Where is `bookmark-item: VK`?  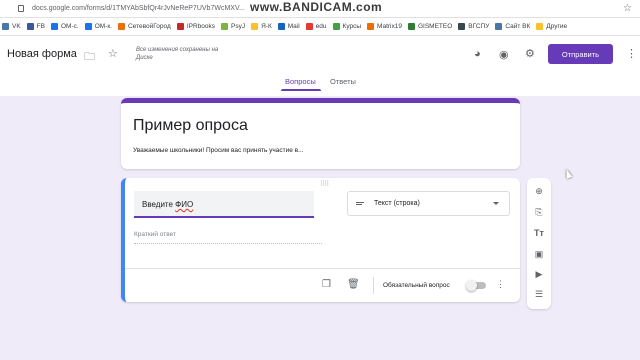 bookmark-item: VK is located at coordinates (11, 26).